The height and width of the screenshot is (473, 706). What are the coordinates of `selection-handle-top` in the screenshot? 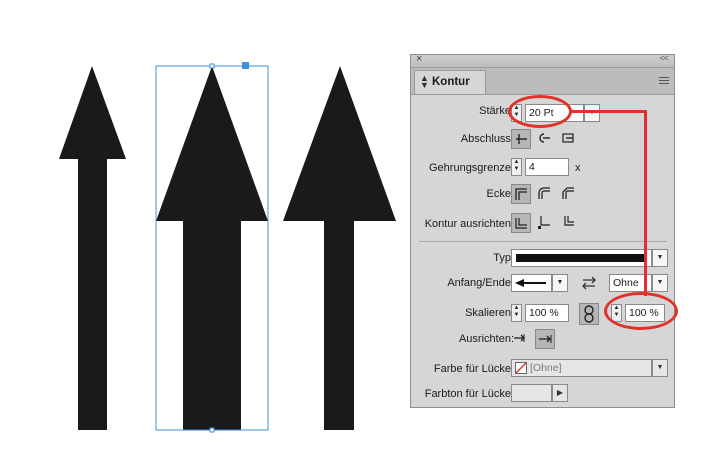 It's located at (212, 66).